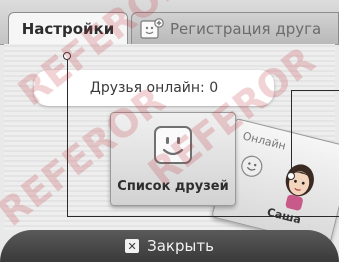 This screenshot has width=339, height=262. I want to click on online-status-text: Друзья онлайн: 0, so click(154, 88).